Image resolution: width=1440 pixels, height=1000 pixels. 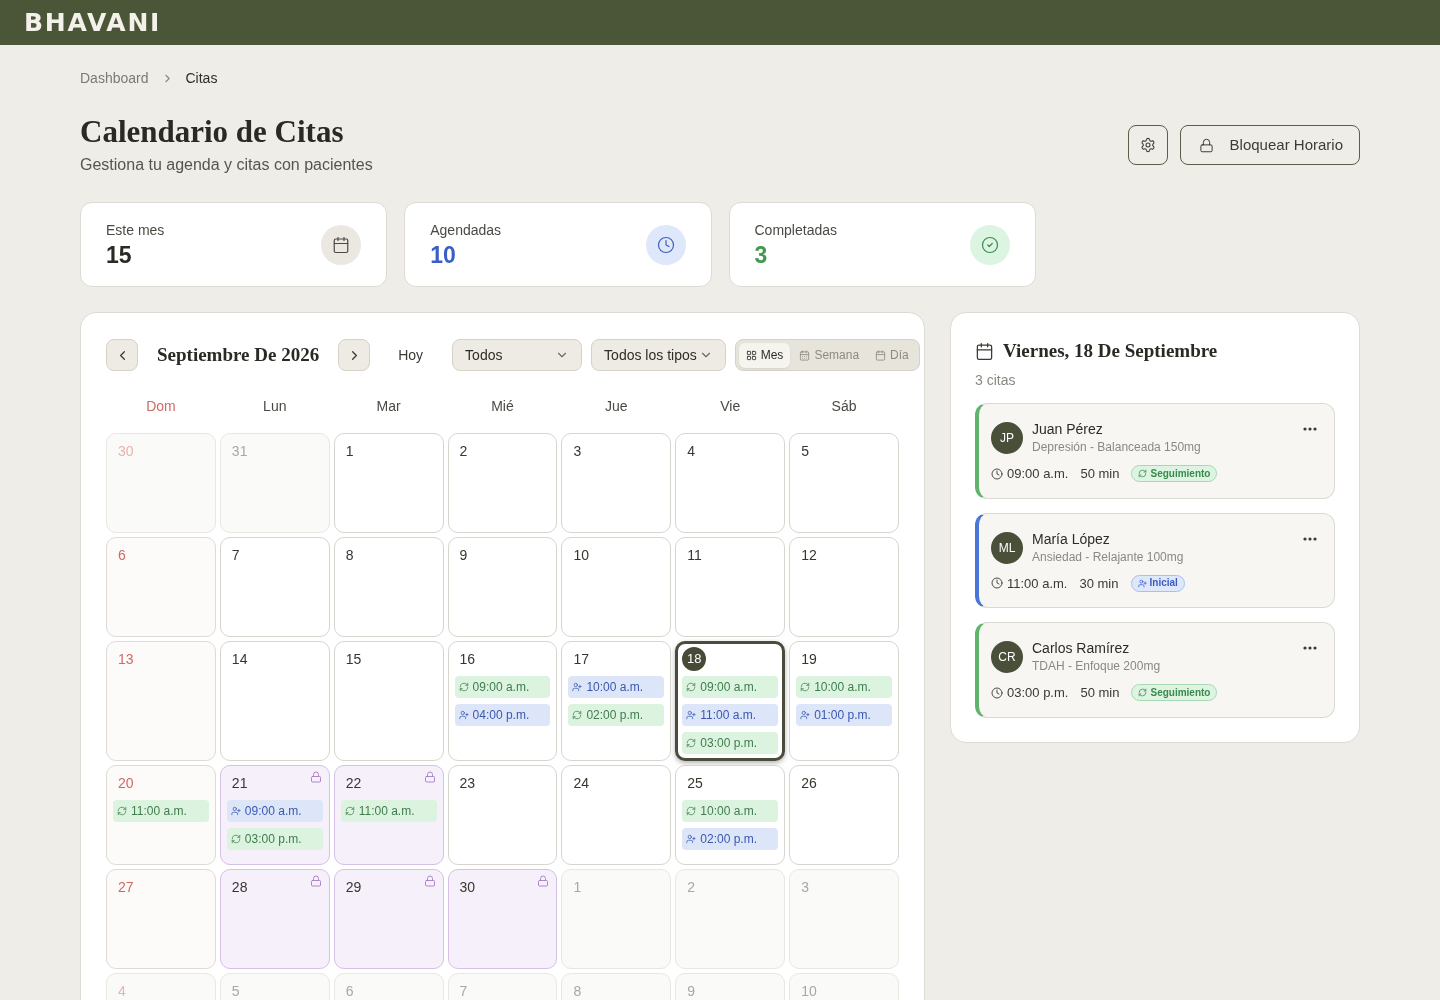 What do you see at coordinates (844, 483) in the screenshot?
I see `day-cell: 5` at bounding box center [844, 483].